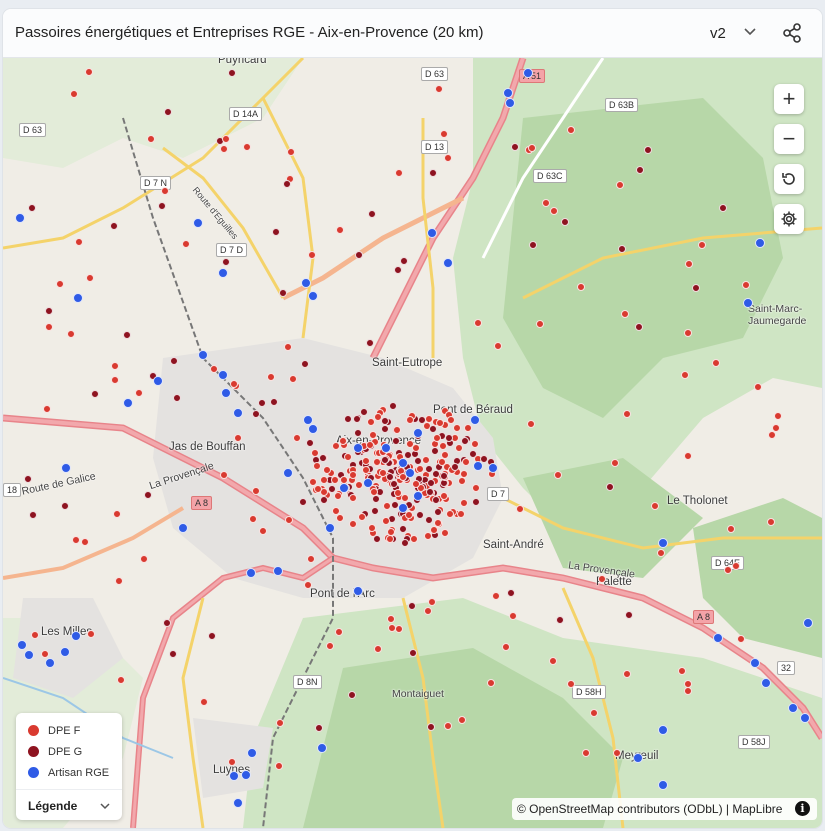 Image resolution: width=825 pixels, height=831 pixels. What do you see at coordinates (789, 219) in the screenshot?
I see `settings-button` at bounding box center [789, 219].